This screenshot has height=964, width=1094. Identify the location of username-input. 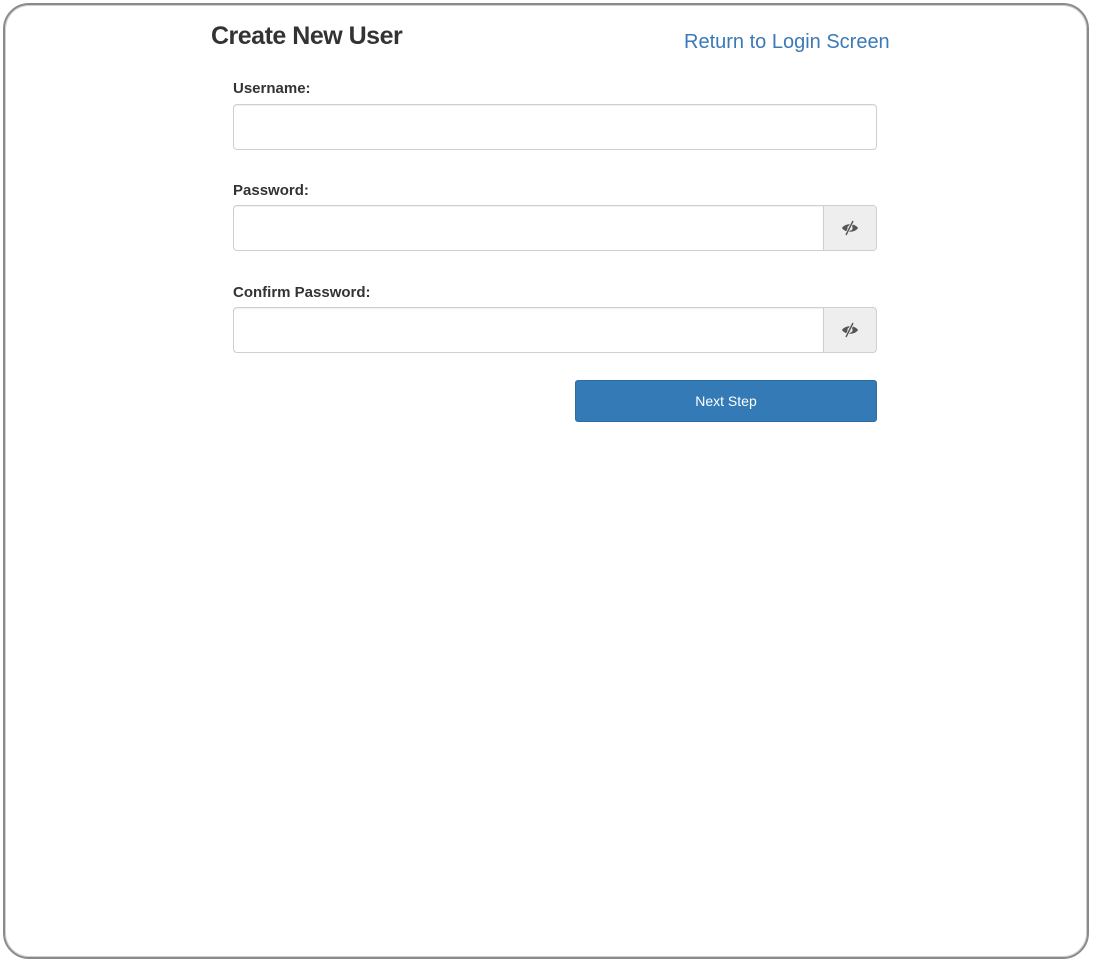
(555, 127).